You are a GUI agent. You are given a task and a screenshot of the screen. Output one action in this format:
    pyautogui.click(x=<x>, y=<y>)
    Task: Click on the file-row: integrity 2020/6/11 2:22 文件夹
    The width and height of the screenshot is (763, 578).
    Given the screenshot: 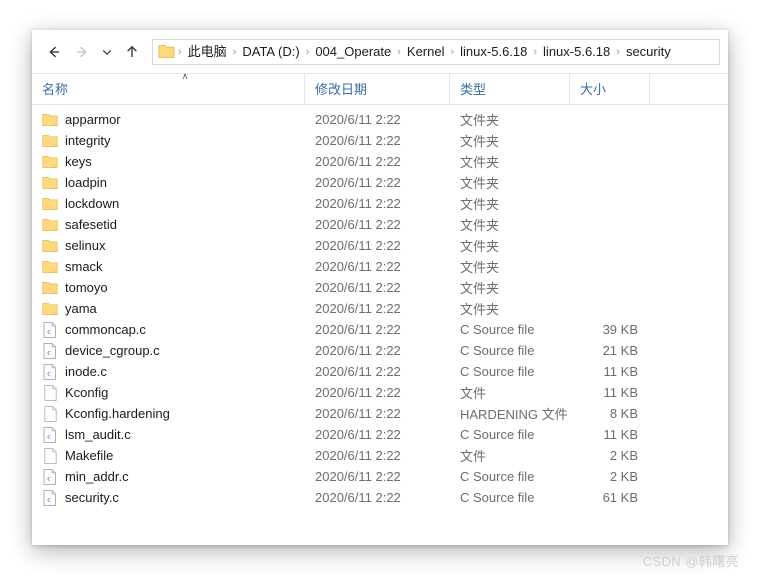 What is the action you would take?
    pyautogui.click(x=380, y=140)
    